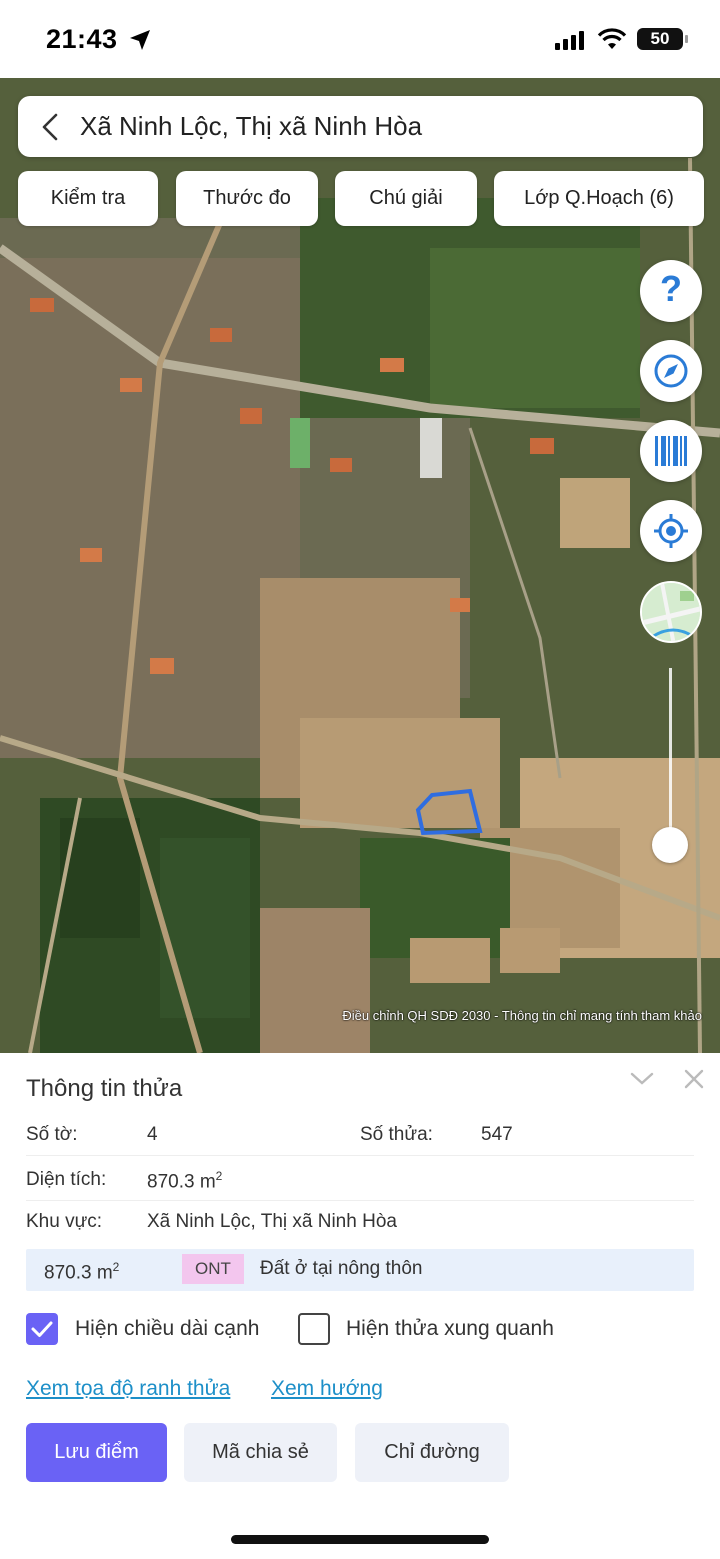 Image resolution: width=720 pixels, height=1559 pixels. Describe the element at coordinates (432, 1452) in the screenshot. I see `directions-button: Chỉ đường` at that location.